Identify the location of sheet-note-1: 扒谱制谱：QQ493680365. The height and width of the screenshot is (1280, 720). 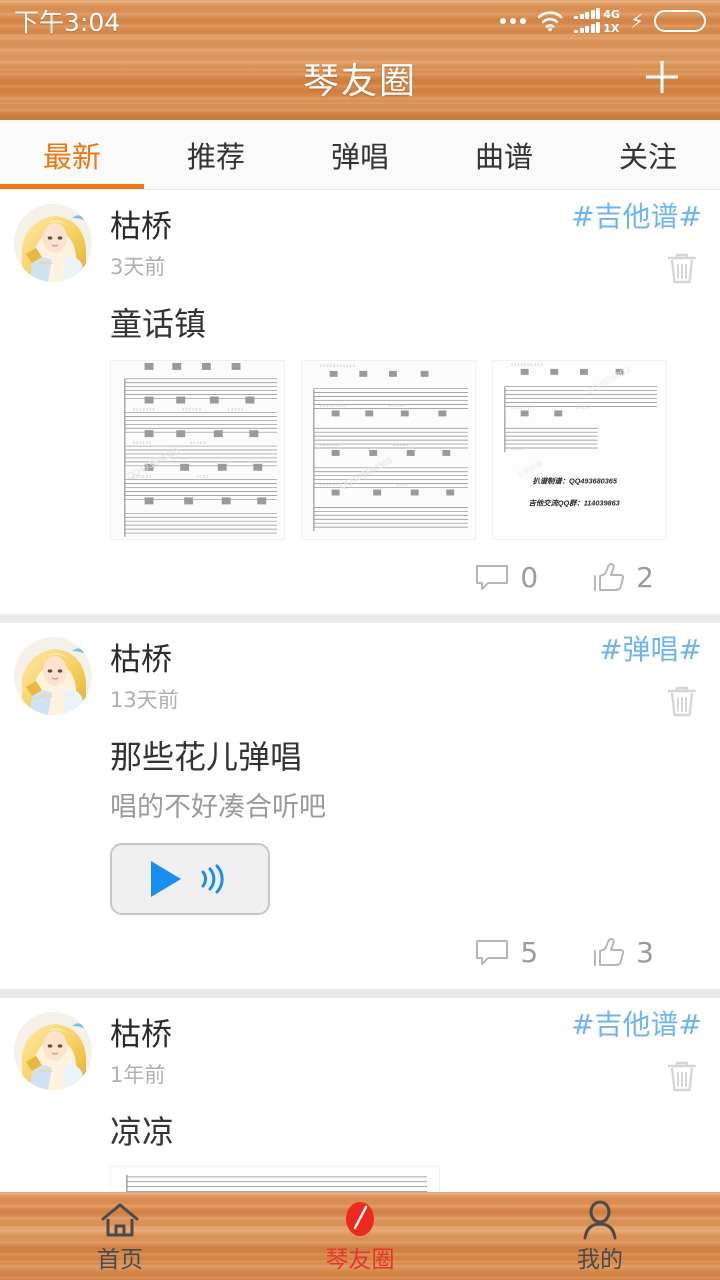
(575, 481).